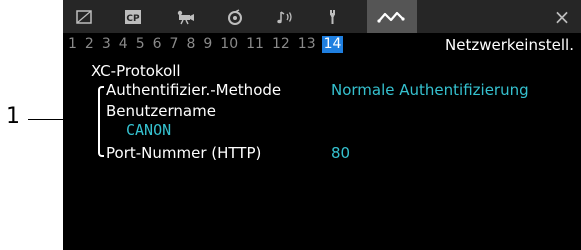  What do you see at coordinates (72, 44) in the screenshot?
I see `page-number: 1` at bounding box center [72, 44].